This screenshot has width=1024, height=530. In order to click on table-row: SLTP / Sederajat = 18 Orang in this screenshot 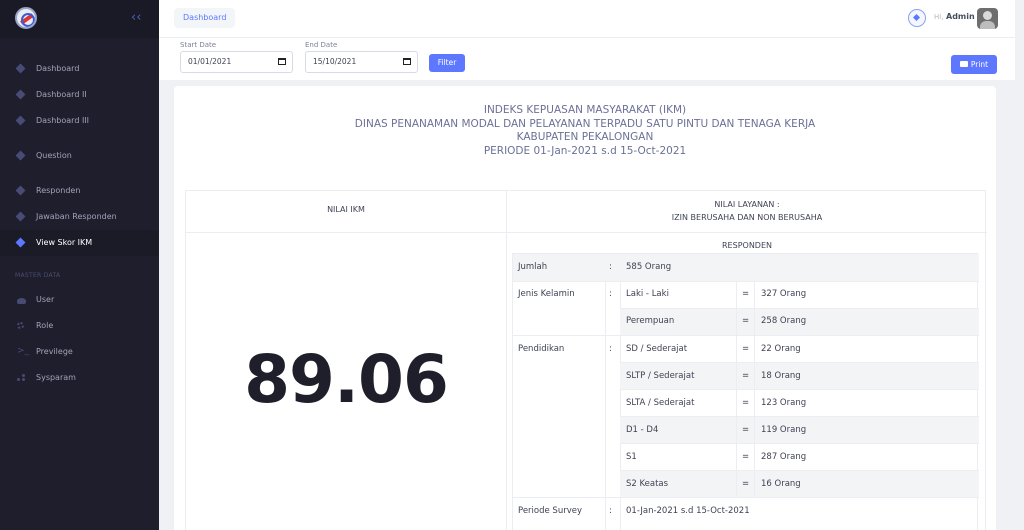, I will do `click(799, 375)`.